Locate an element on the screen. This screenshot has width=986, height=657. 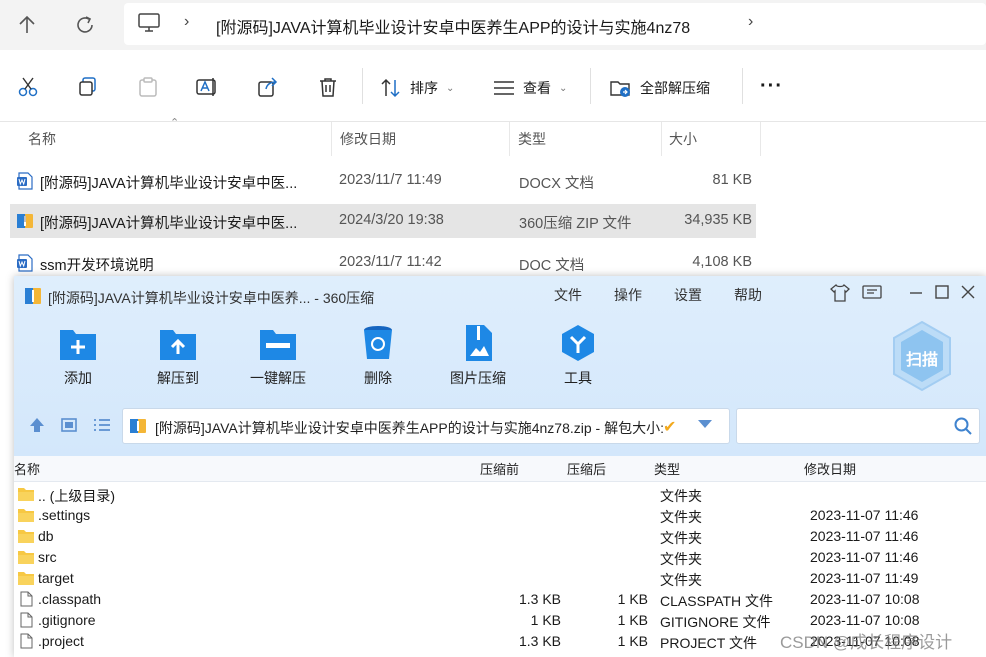
entry-modified: 2023-11-07 10:08 is located at coordinates (865, 620).